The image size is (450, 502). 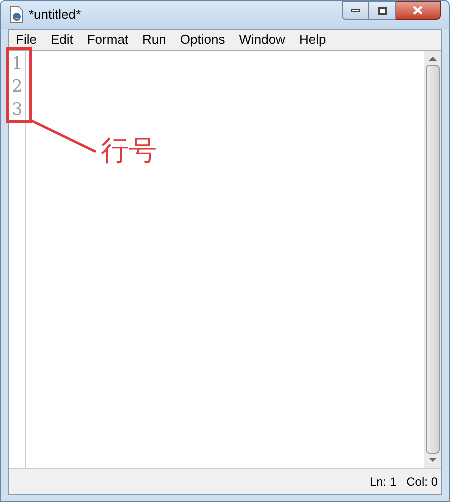 What do you see at coordinates (55, 15) in the screenshot?
I see `window-title: *untitled*` at bounding box center [55, 15].